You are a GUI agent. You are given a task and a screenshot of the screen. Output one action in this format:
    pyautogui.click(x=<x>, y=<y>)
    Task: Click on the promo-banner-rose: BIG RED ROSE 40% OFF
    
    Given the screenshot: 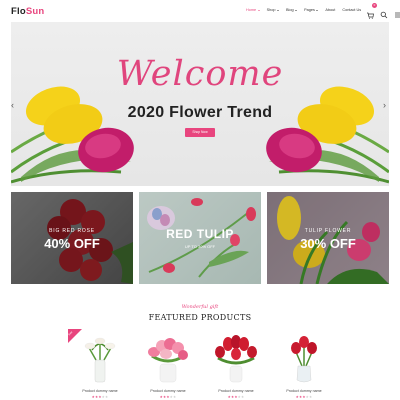 What is the action you would take?
    pyautogui.click(x=72, y=238)
    